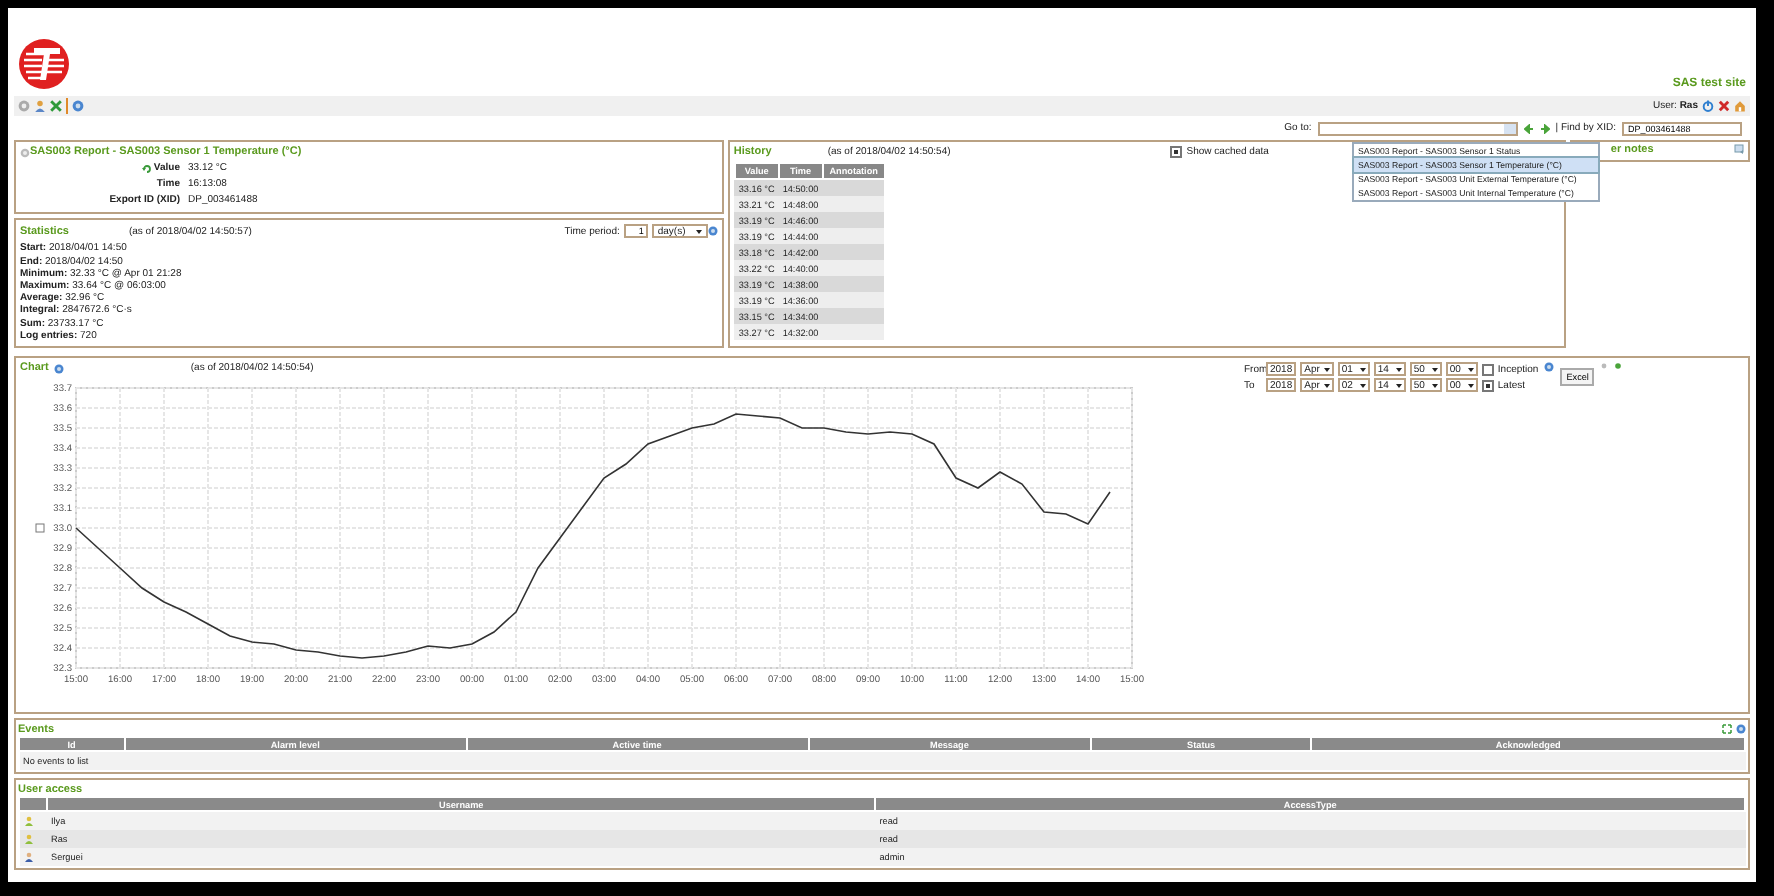 The image size is (1774, 896). Describe the element at coordinates (1618, 366) in the screenshot. I see `leaf-icon` at that location.